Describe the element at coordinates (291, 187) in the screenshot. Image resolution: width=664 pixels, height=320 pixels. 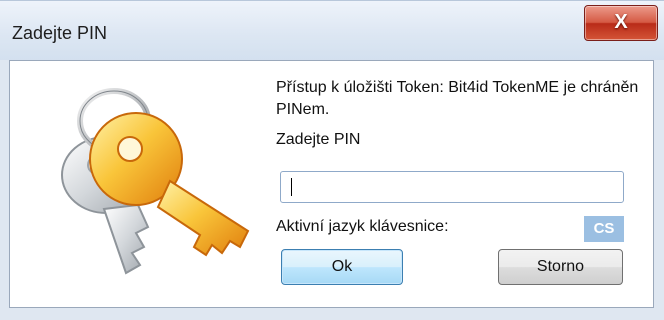
I see `text-caret` at that location.